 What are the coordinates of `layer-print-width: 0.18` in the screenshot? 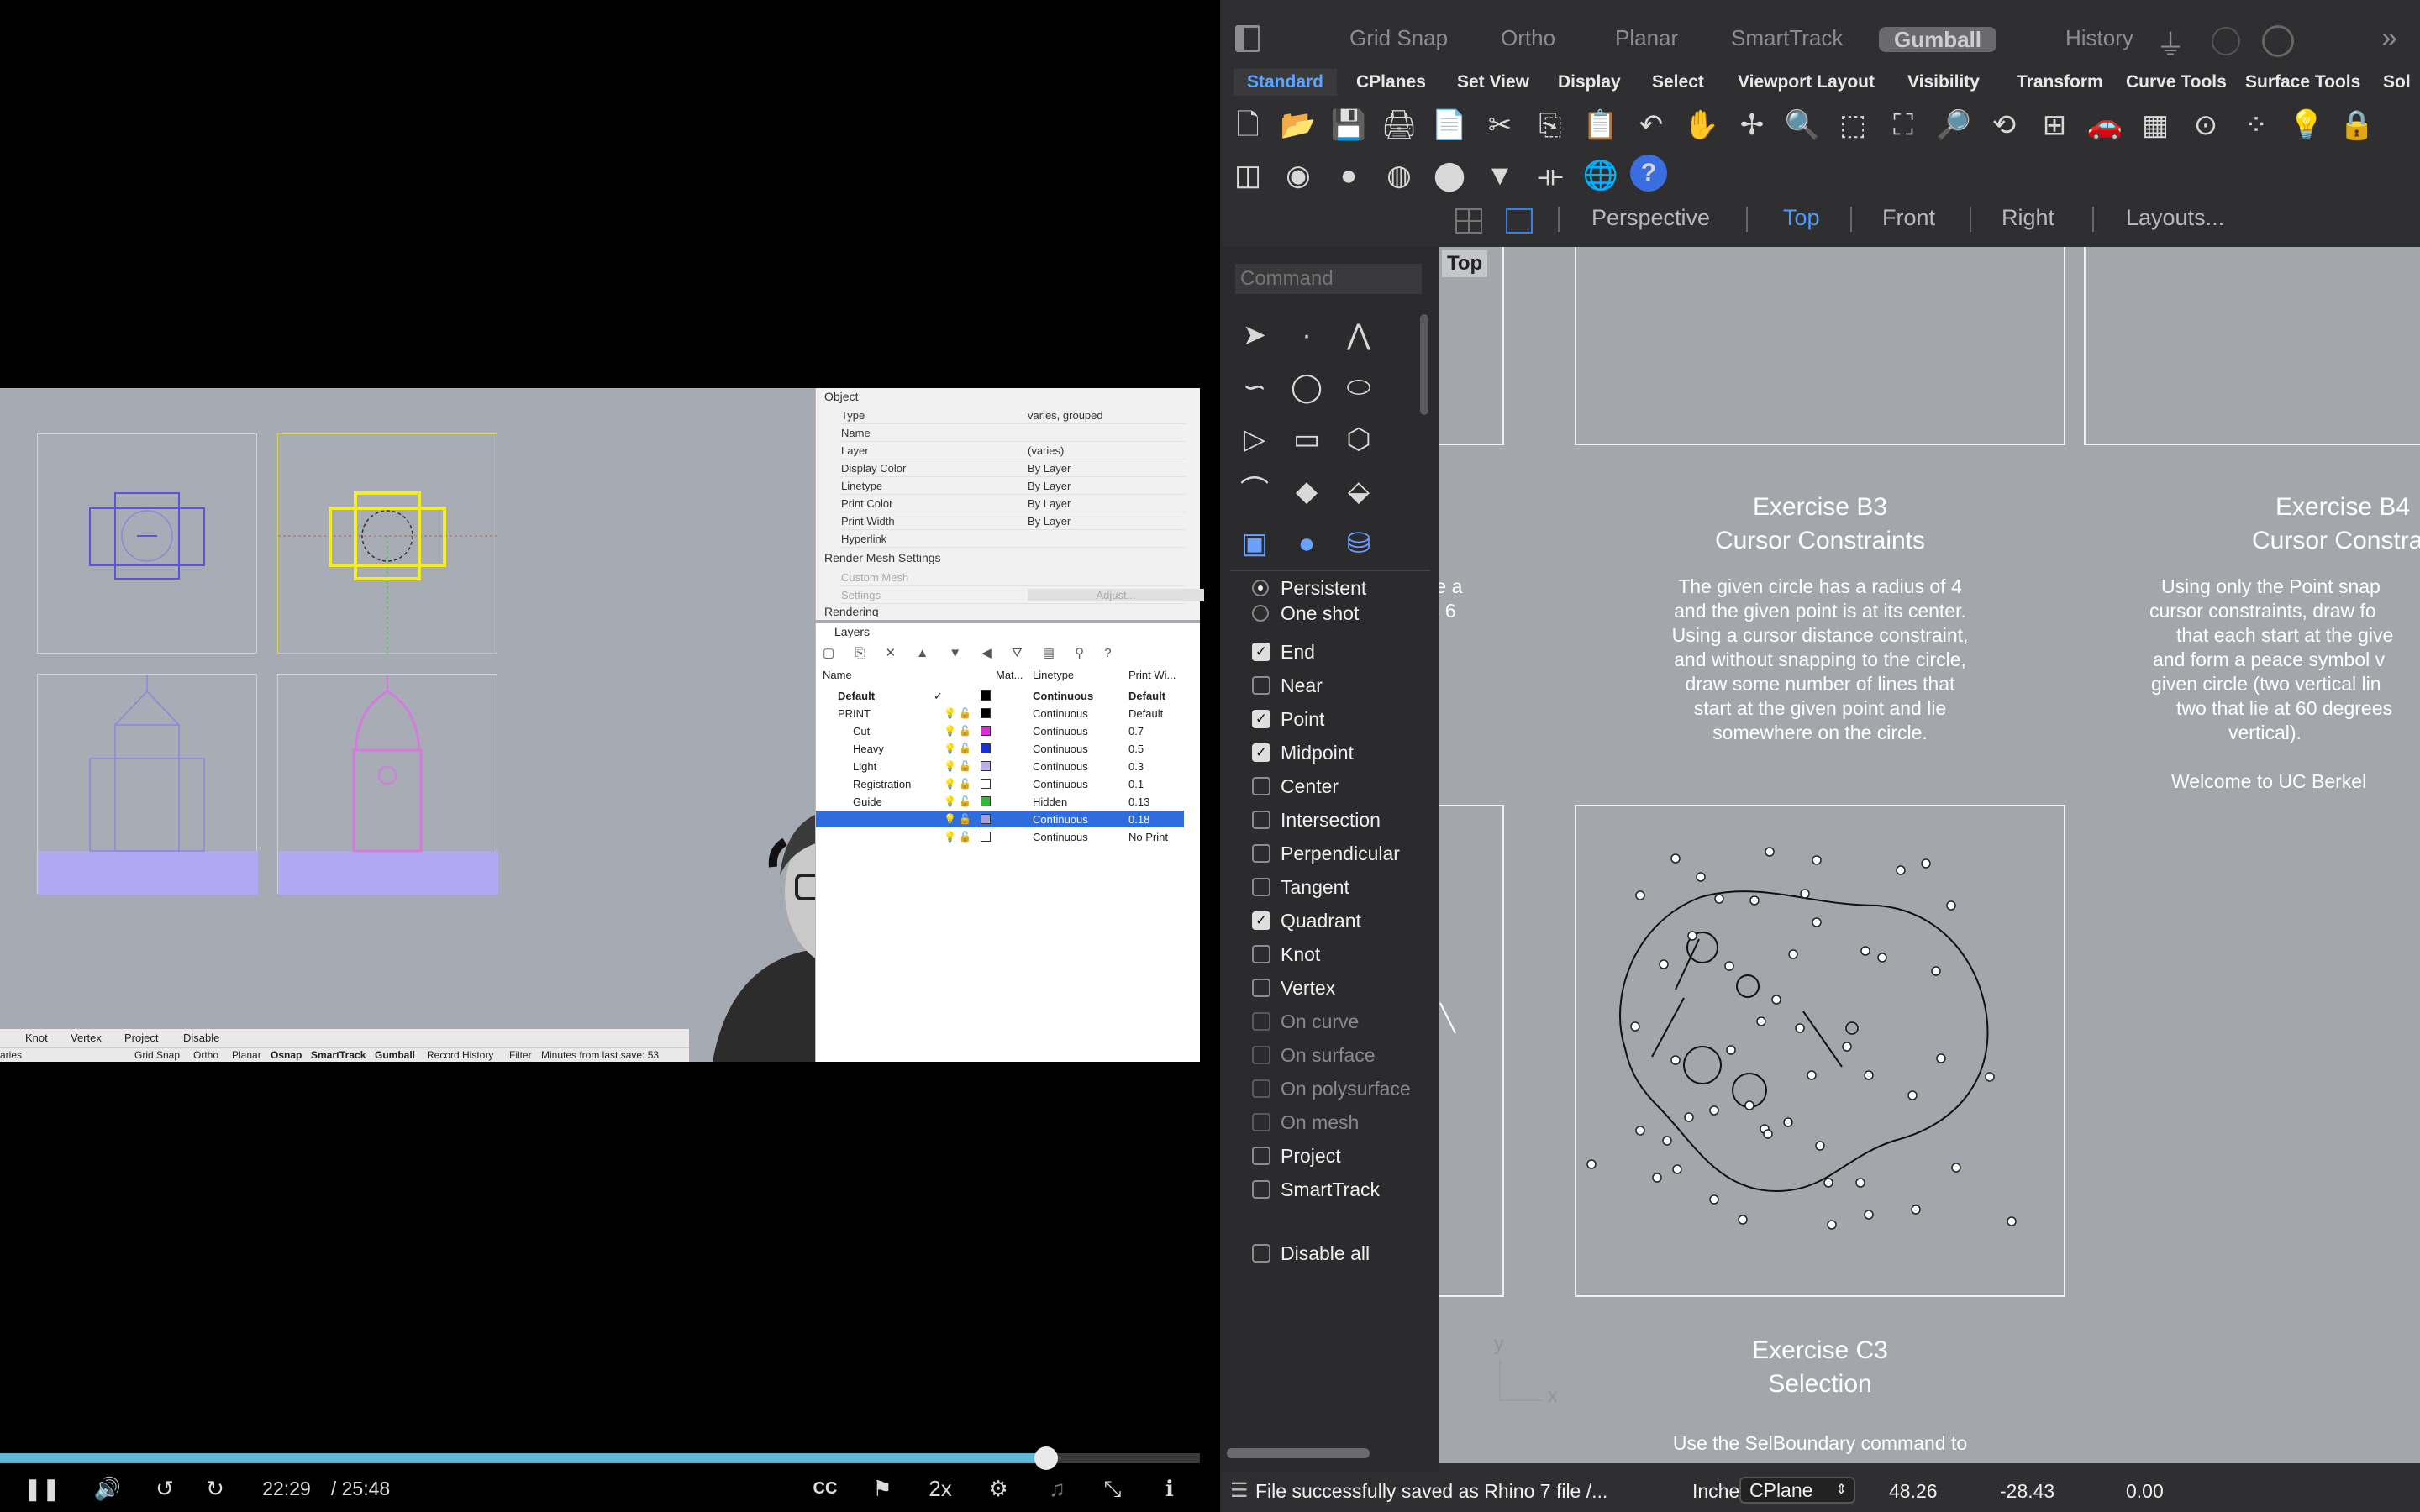 It's located at (1139, 819).